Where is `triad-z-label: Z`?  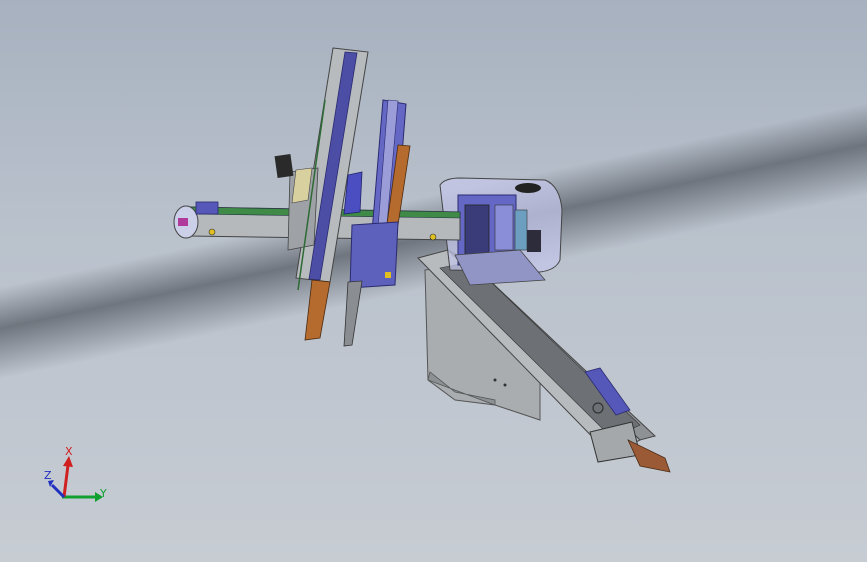 triad-z-label: Z is located at coordinates (48, 475).